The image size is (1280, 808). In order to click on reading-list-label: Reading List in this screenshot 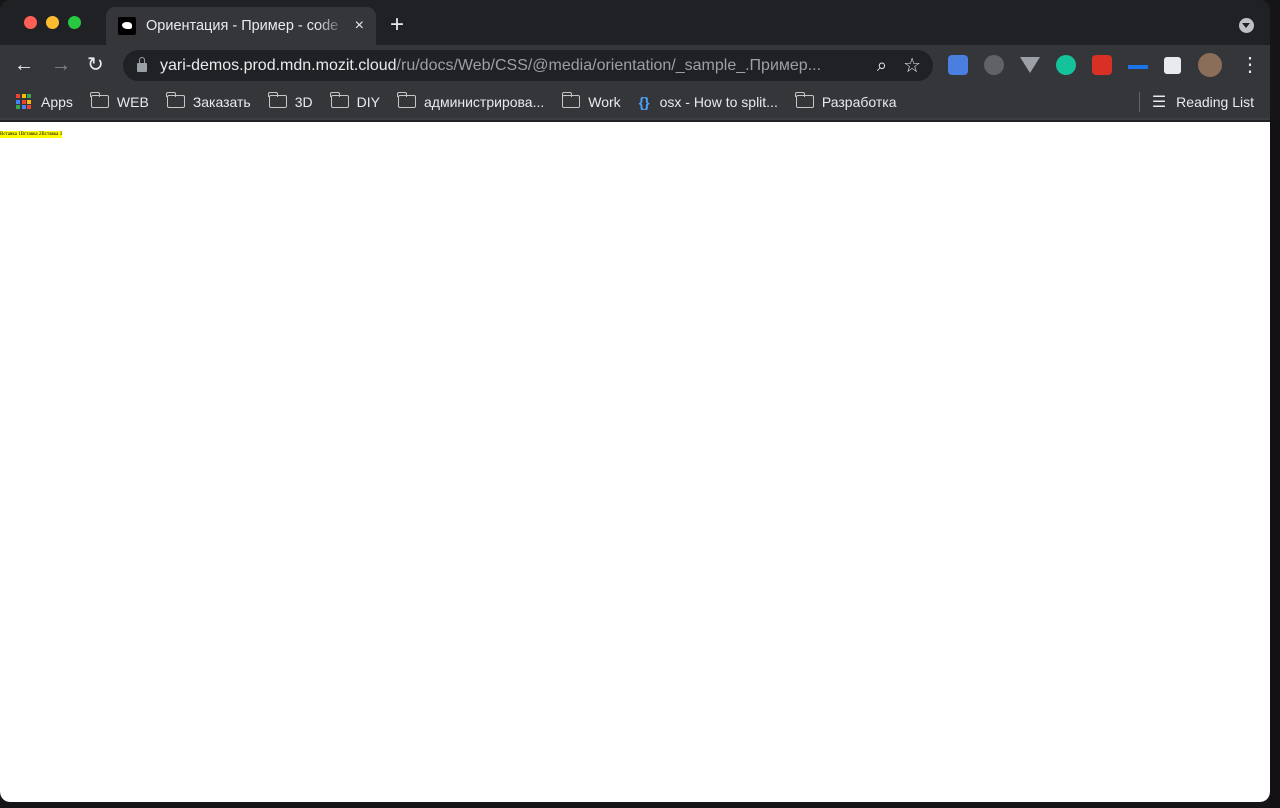, I will do `click(1215, 101)`.